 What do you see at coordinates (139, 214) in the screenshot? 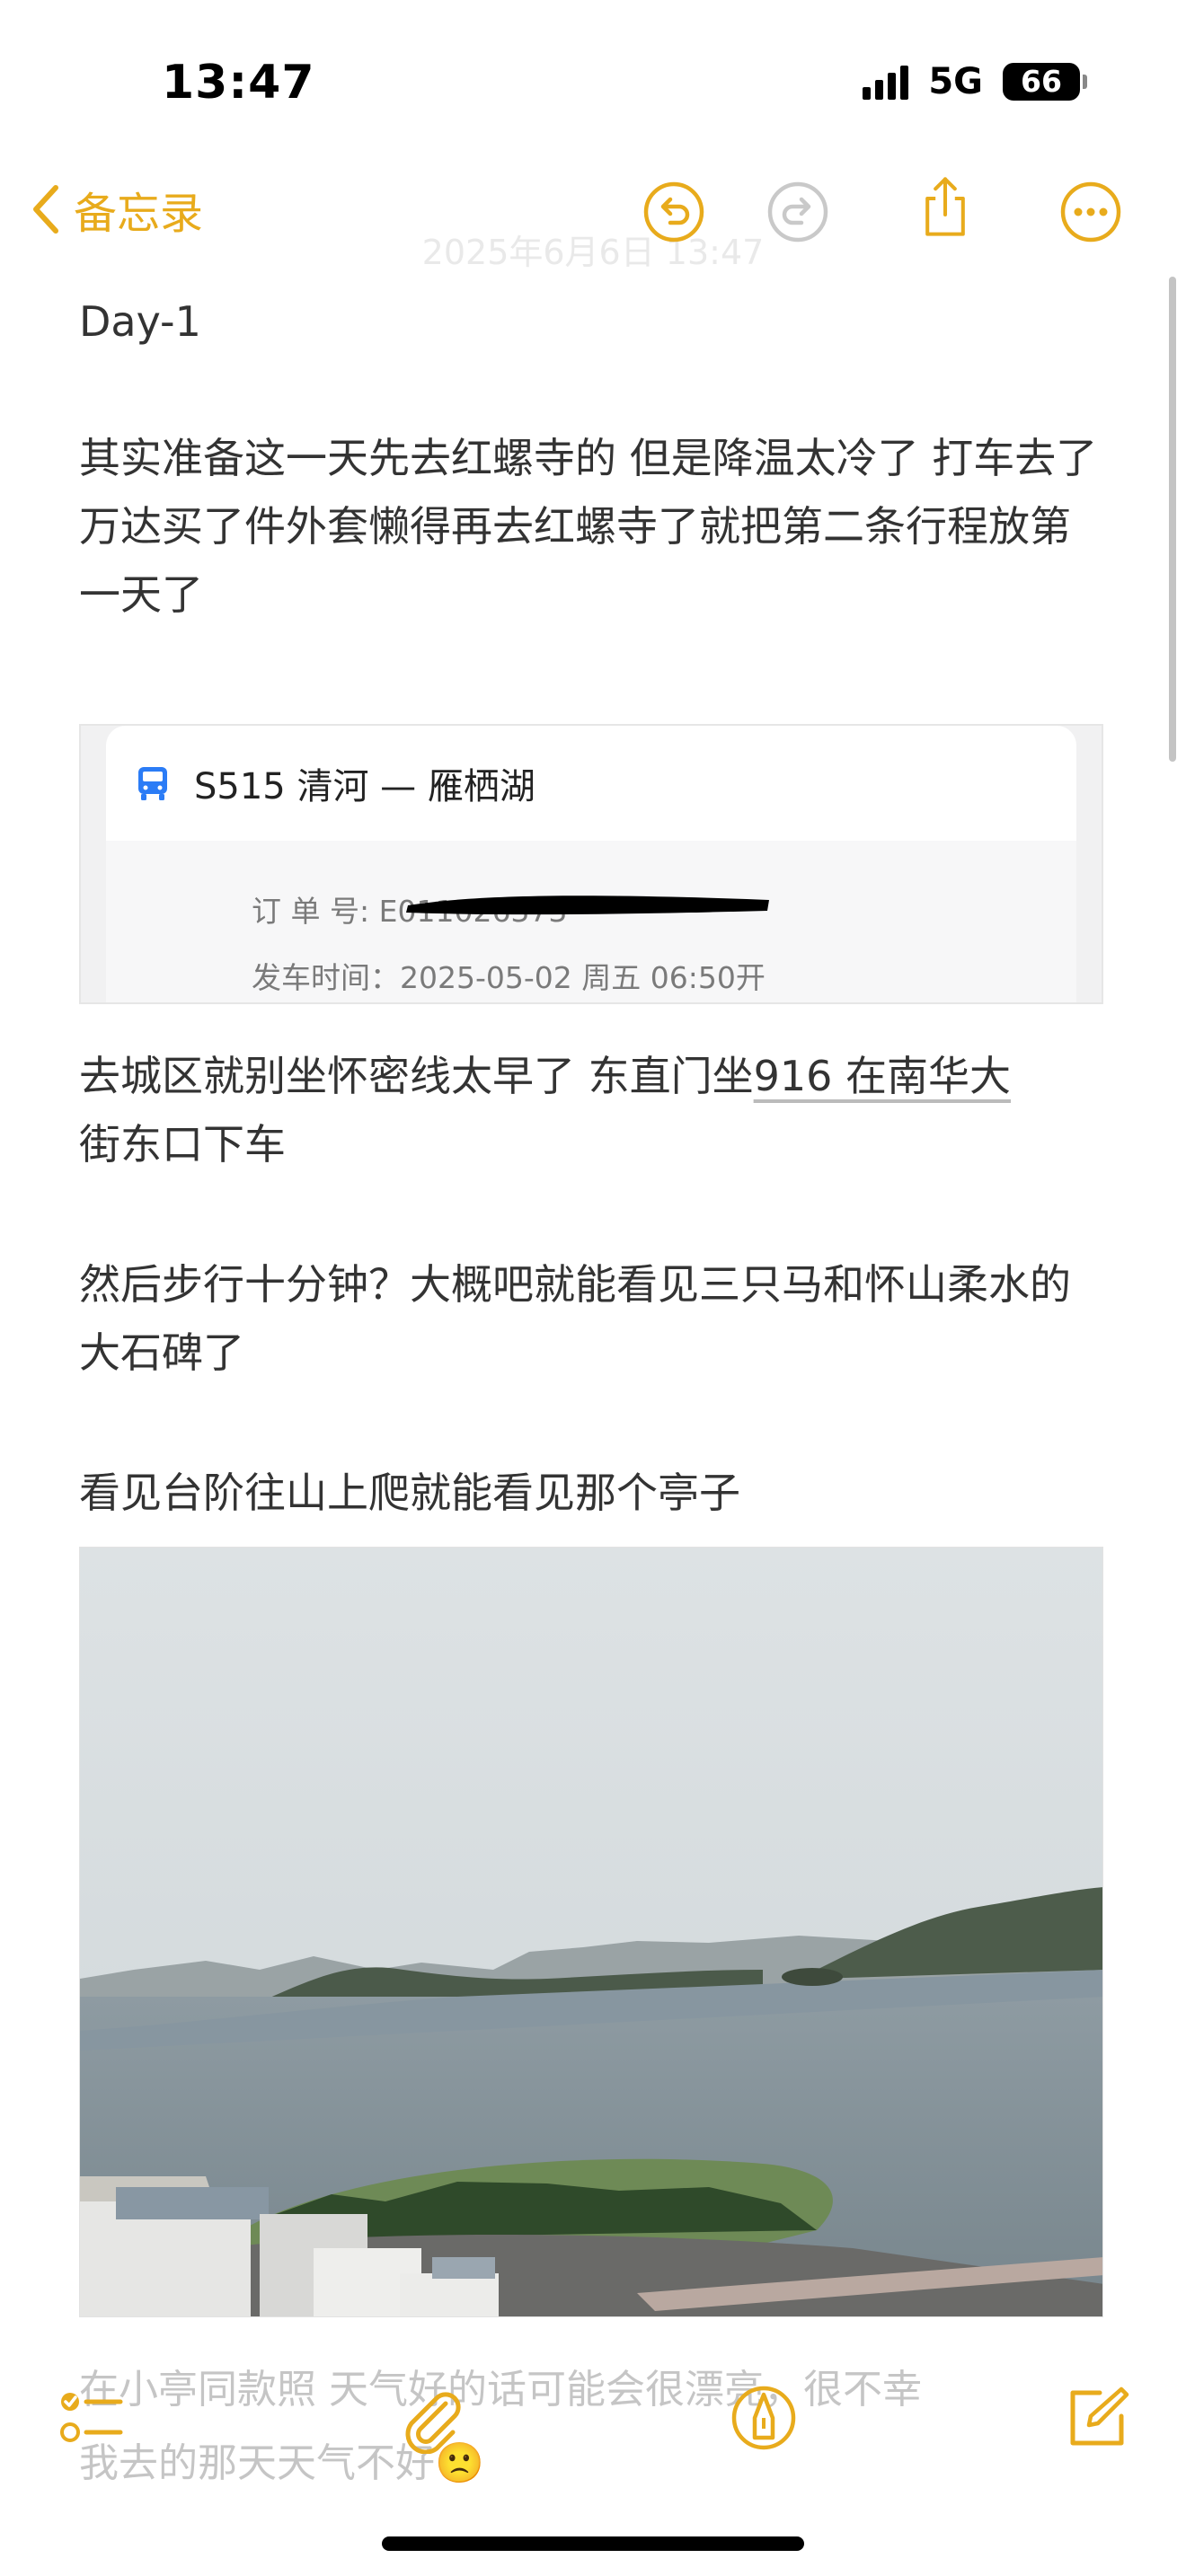
I see `back-label: 备忘录` at bounding box center [139, 214].